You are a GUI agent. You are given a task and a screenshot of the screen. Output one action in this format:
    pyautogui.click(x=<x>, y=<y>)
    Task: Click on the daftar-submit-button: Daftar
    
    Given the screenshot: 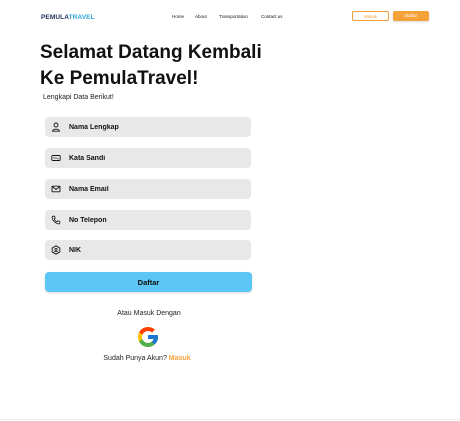 What is the action you would take?
    pyautogui.click(x=148, y=282)
    